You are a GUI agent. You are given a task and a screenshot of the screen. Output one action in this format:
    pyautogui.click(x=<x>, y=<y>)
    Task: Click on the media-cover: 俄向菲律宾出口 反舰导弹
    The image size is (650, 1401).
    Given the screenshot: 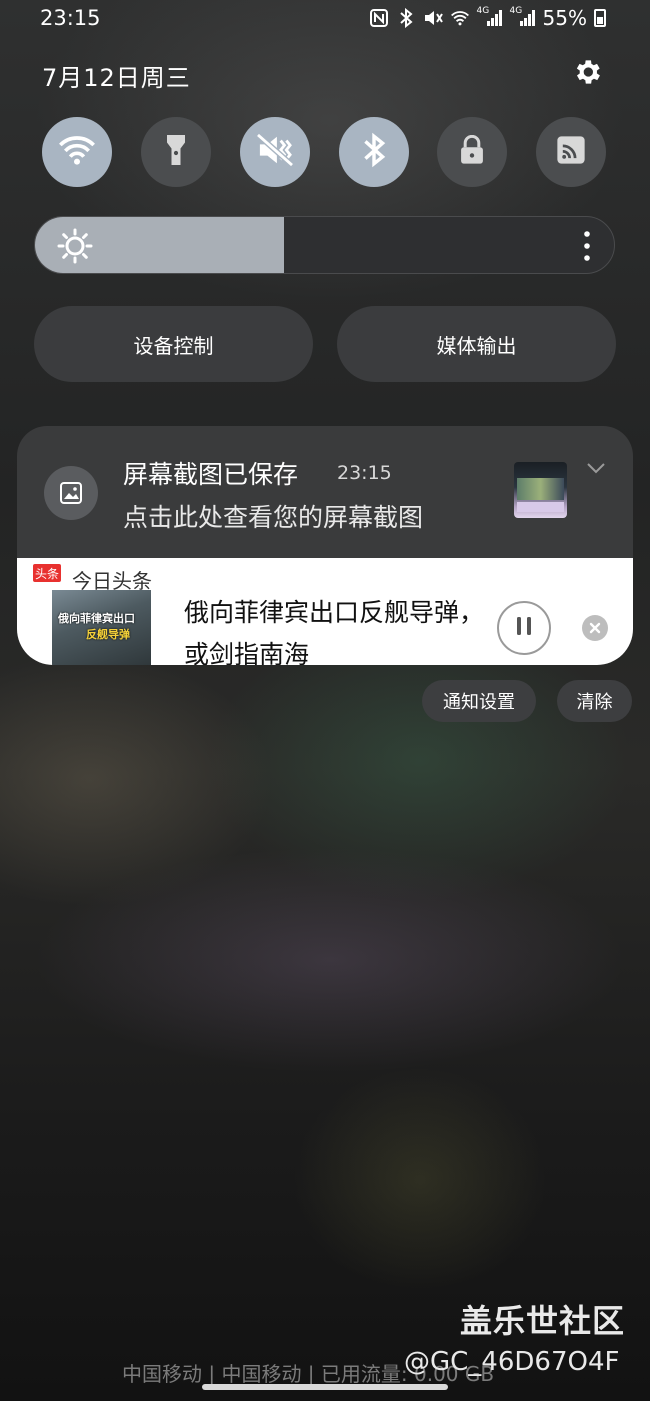 What is the action you would take?
    pyautogui.click(x=101, y=627)
    